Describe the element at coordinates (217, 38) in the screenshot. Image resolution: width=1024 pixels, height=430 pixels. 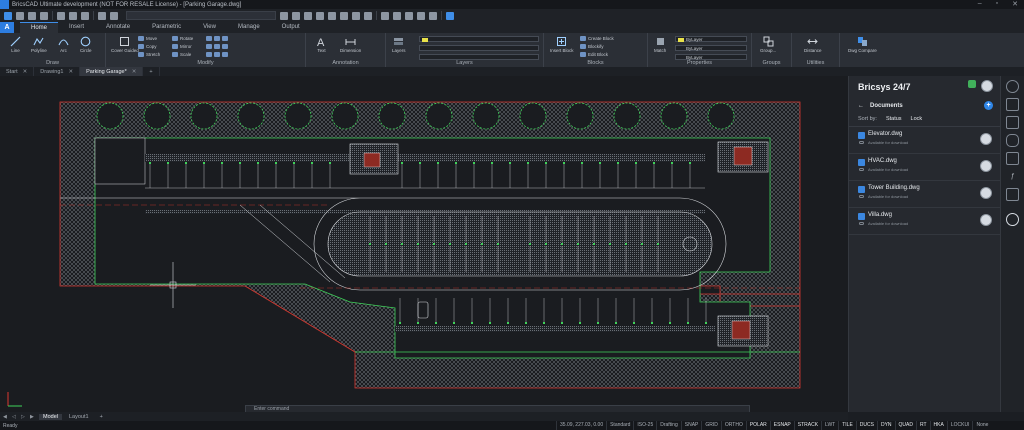
I see `trim-button` at that location.